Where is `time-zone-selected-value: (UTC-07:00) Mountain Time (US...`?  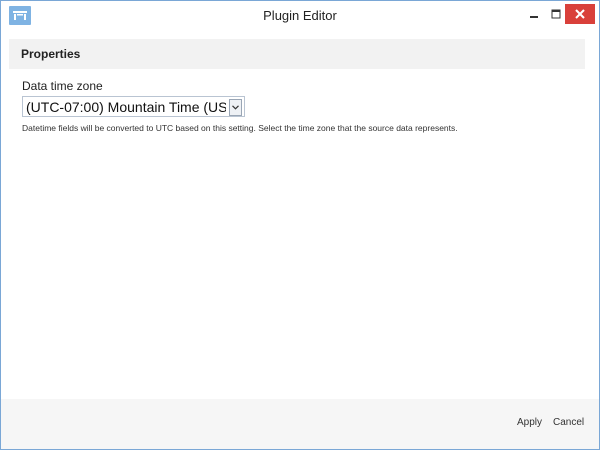
time-zone-selected-value: (UTC-07:00) Mountain Time (US... is located at coordinates (126, 107).